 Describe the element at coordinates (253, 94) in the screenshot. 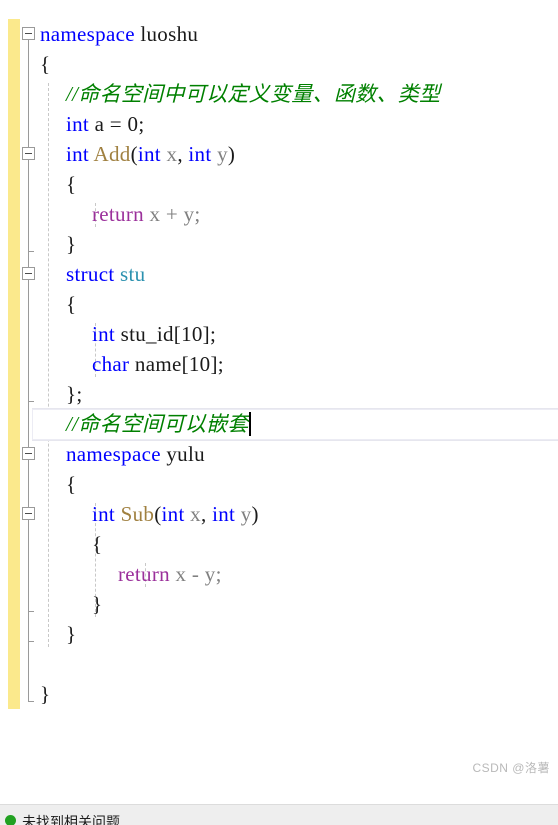

I see `code-token: //命名空间中可以定义变量、函数、类型` at that location.